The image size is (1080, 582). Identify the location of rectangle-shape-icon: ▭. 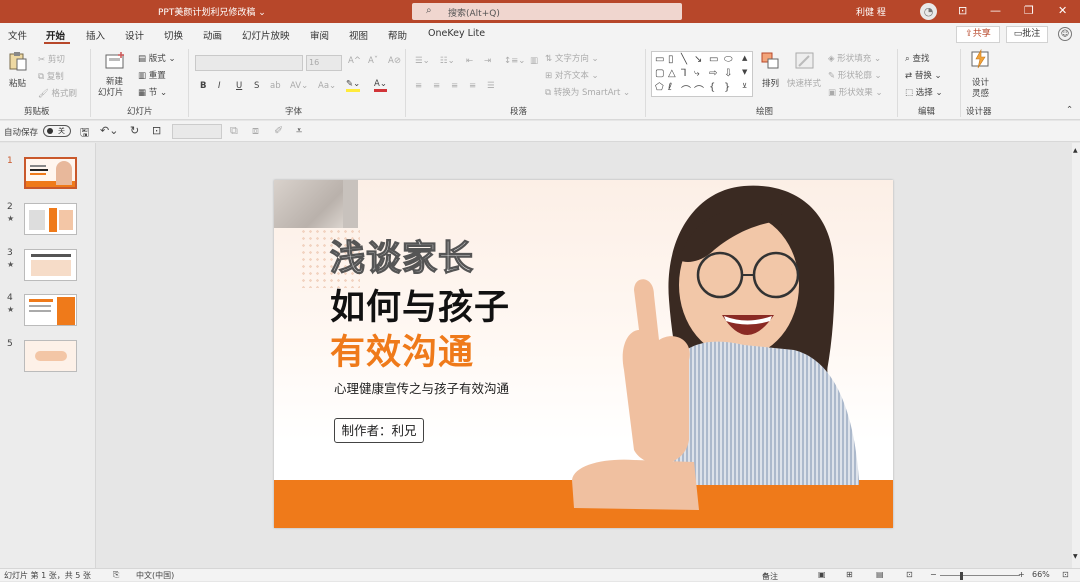
(713, 59).